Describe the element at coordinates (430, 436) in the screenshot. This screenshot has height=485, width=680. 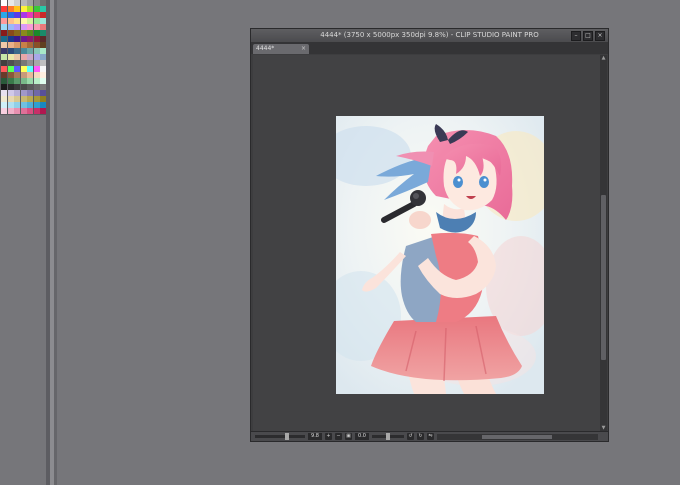
I see `flip-horizontal-icon: ⇋` at that location.